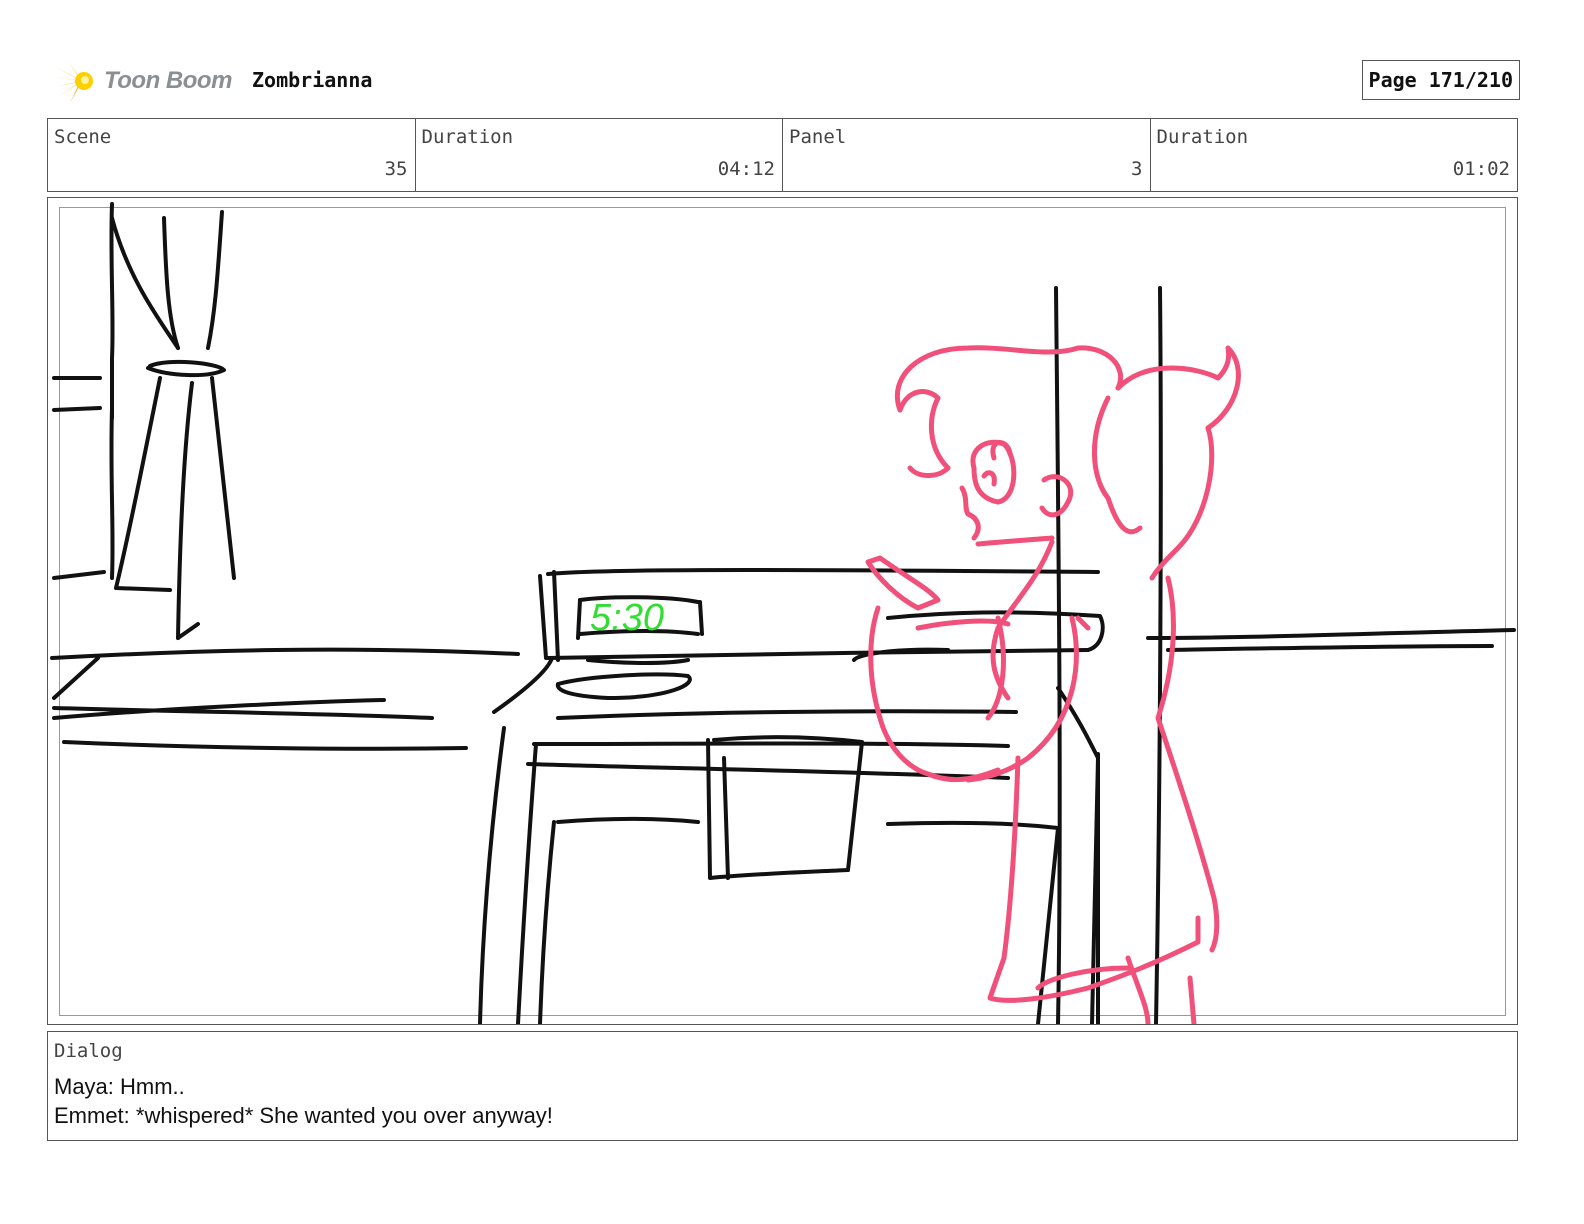 Image resolution: width=1584 pixels, height=1224 pixels. Describe the element at coordinates (73, 82) in the screenshot. I see `starburst-icon` at that location.